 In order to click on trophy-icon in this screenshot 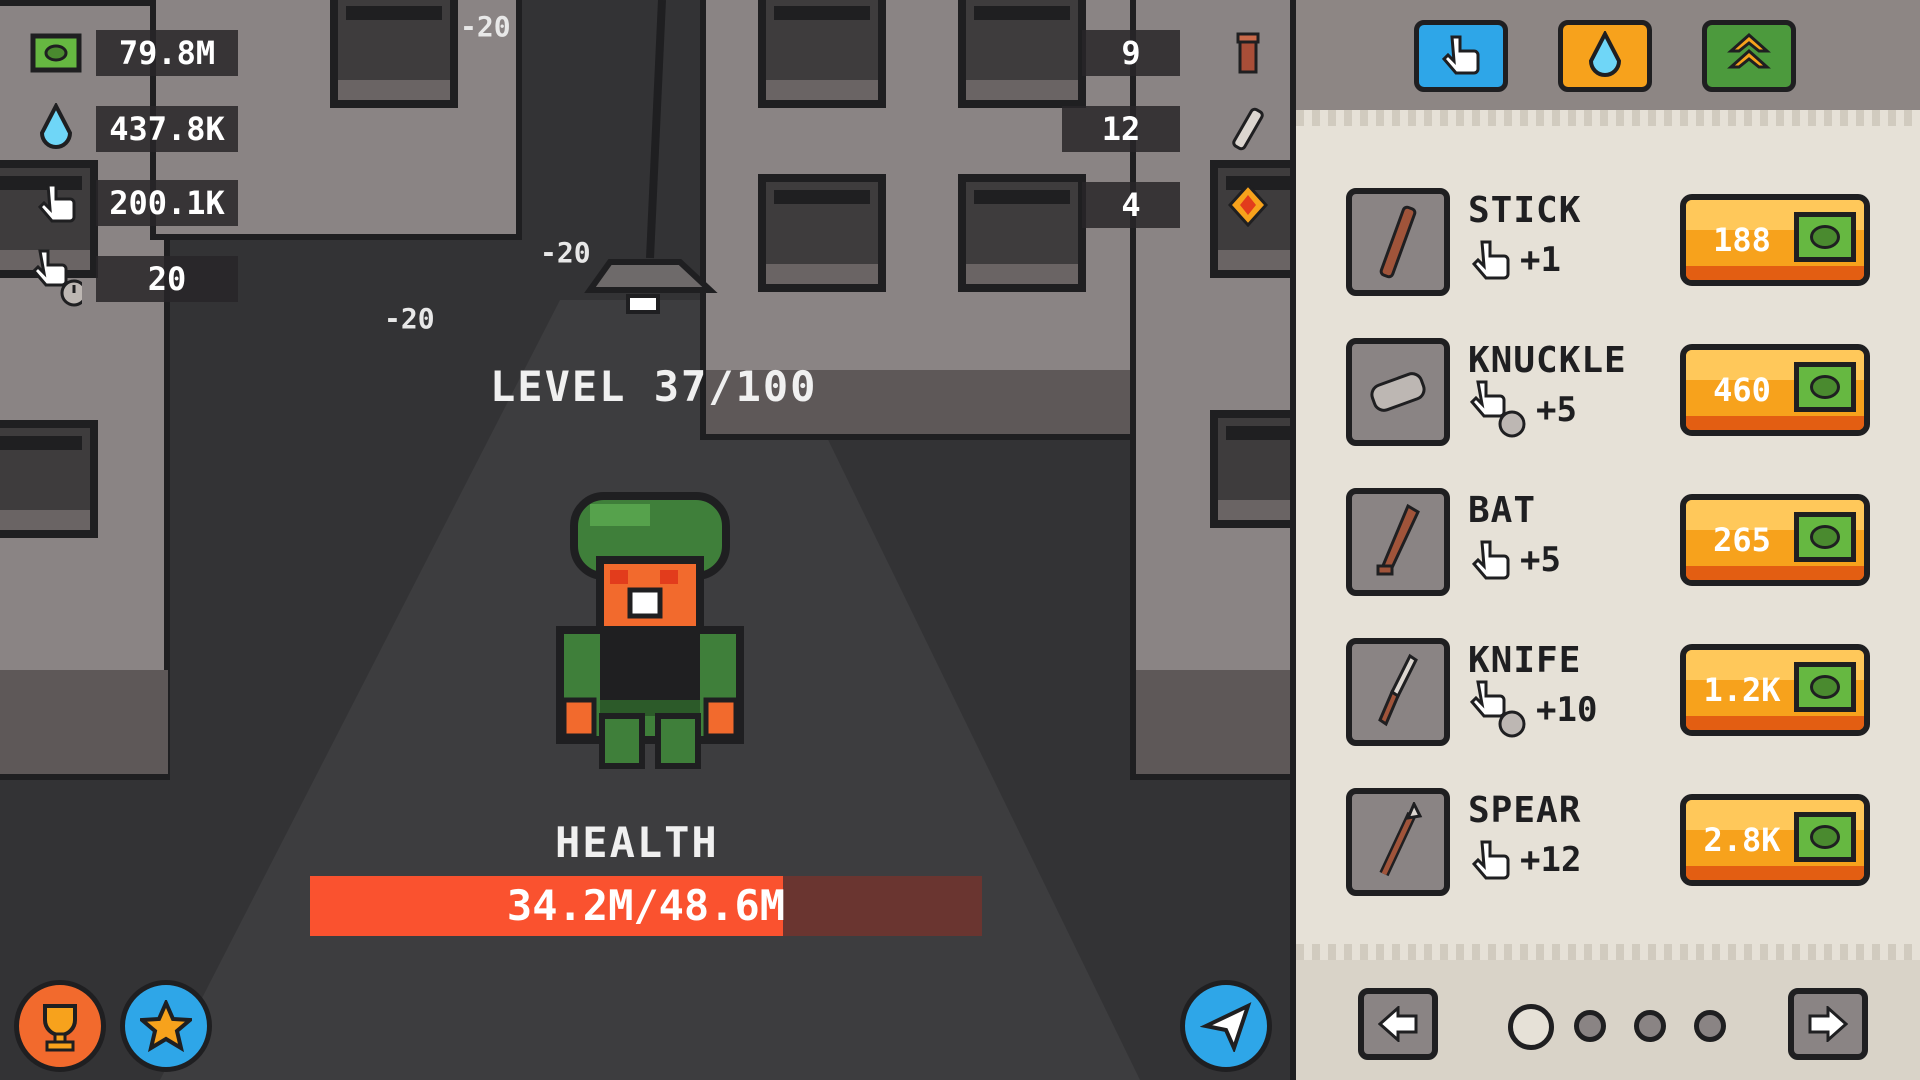, I will do `click(60, 1028)`.